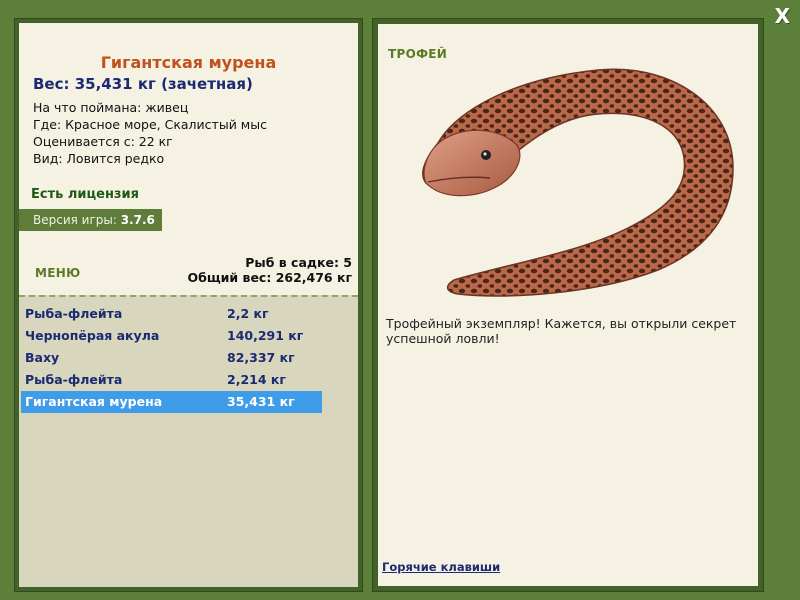  What do you see at coordinates (171, 314) in the screenshot?
I see `catch-row: Рыба-флейта 2,2 кг` at bounding box center [171, 314].